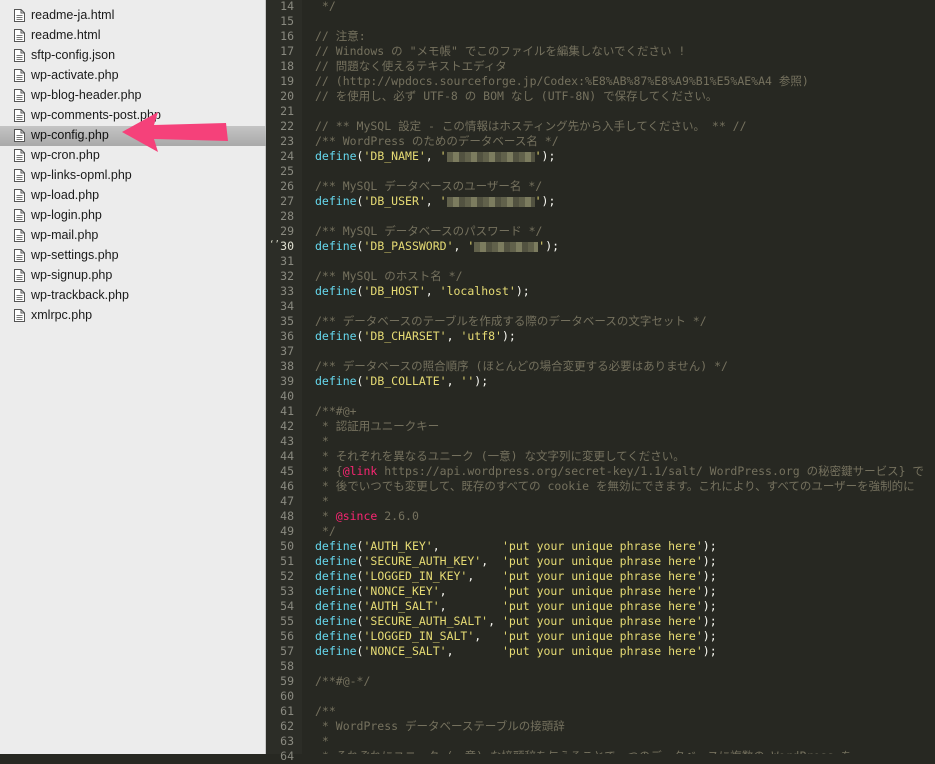 This screenshot has width=935, height=764. I want to click on code-token: /** WordPress のためのデータベース名 */, so click(437, 141).